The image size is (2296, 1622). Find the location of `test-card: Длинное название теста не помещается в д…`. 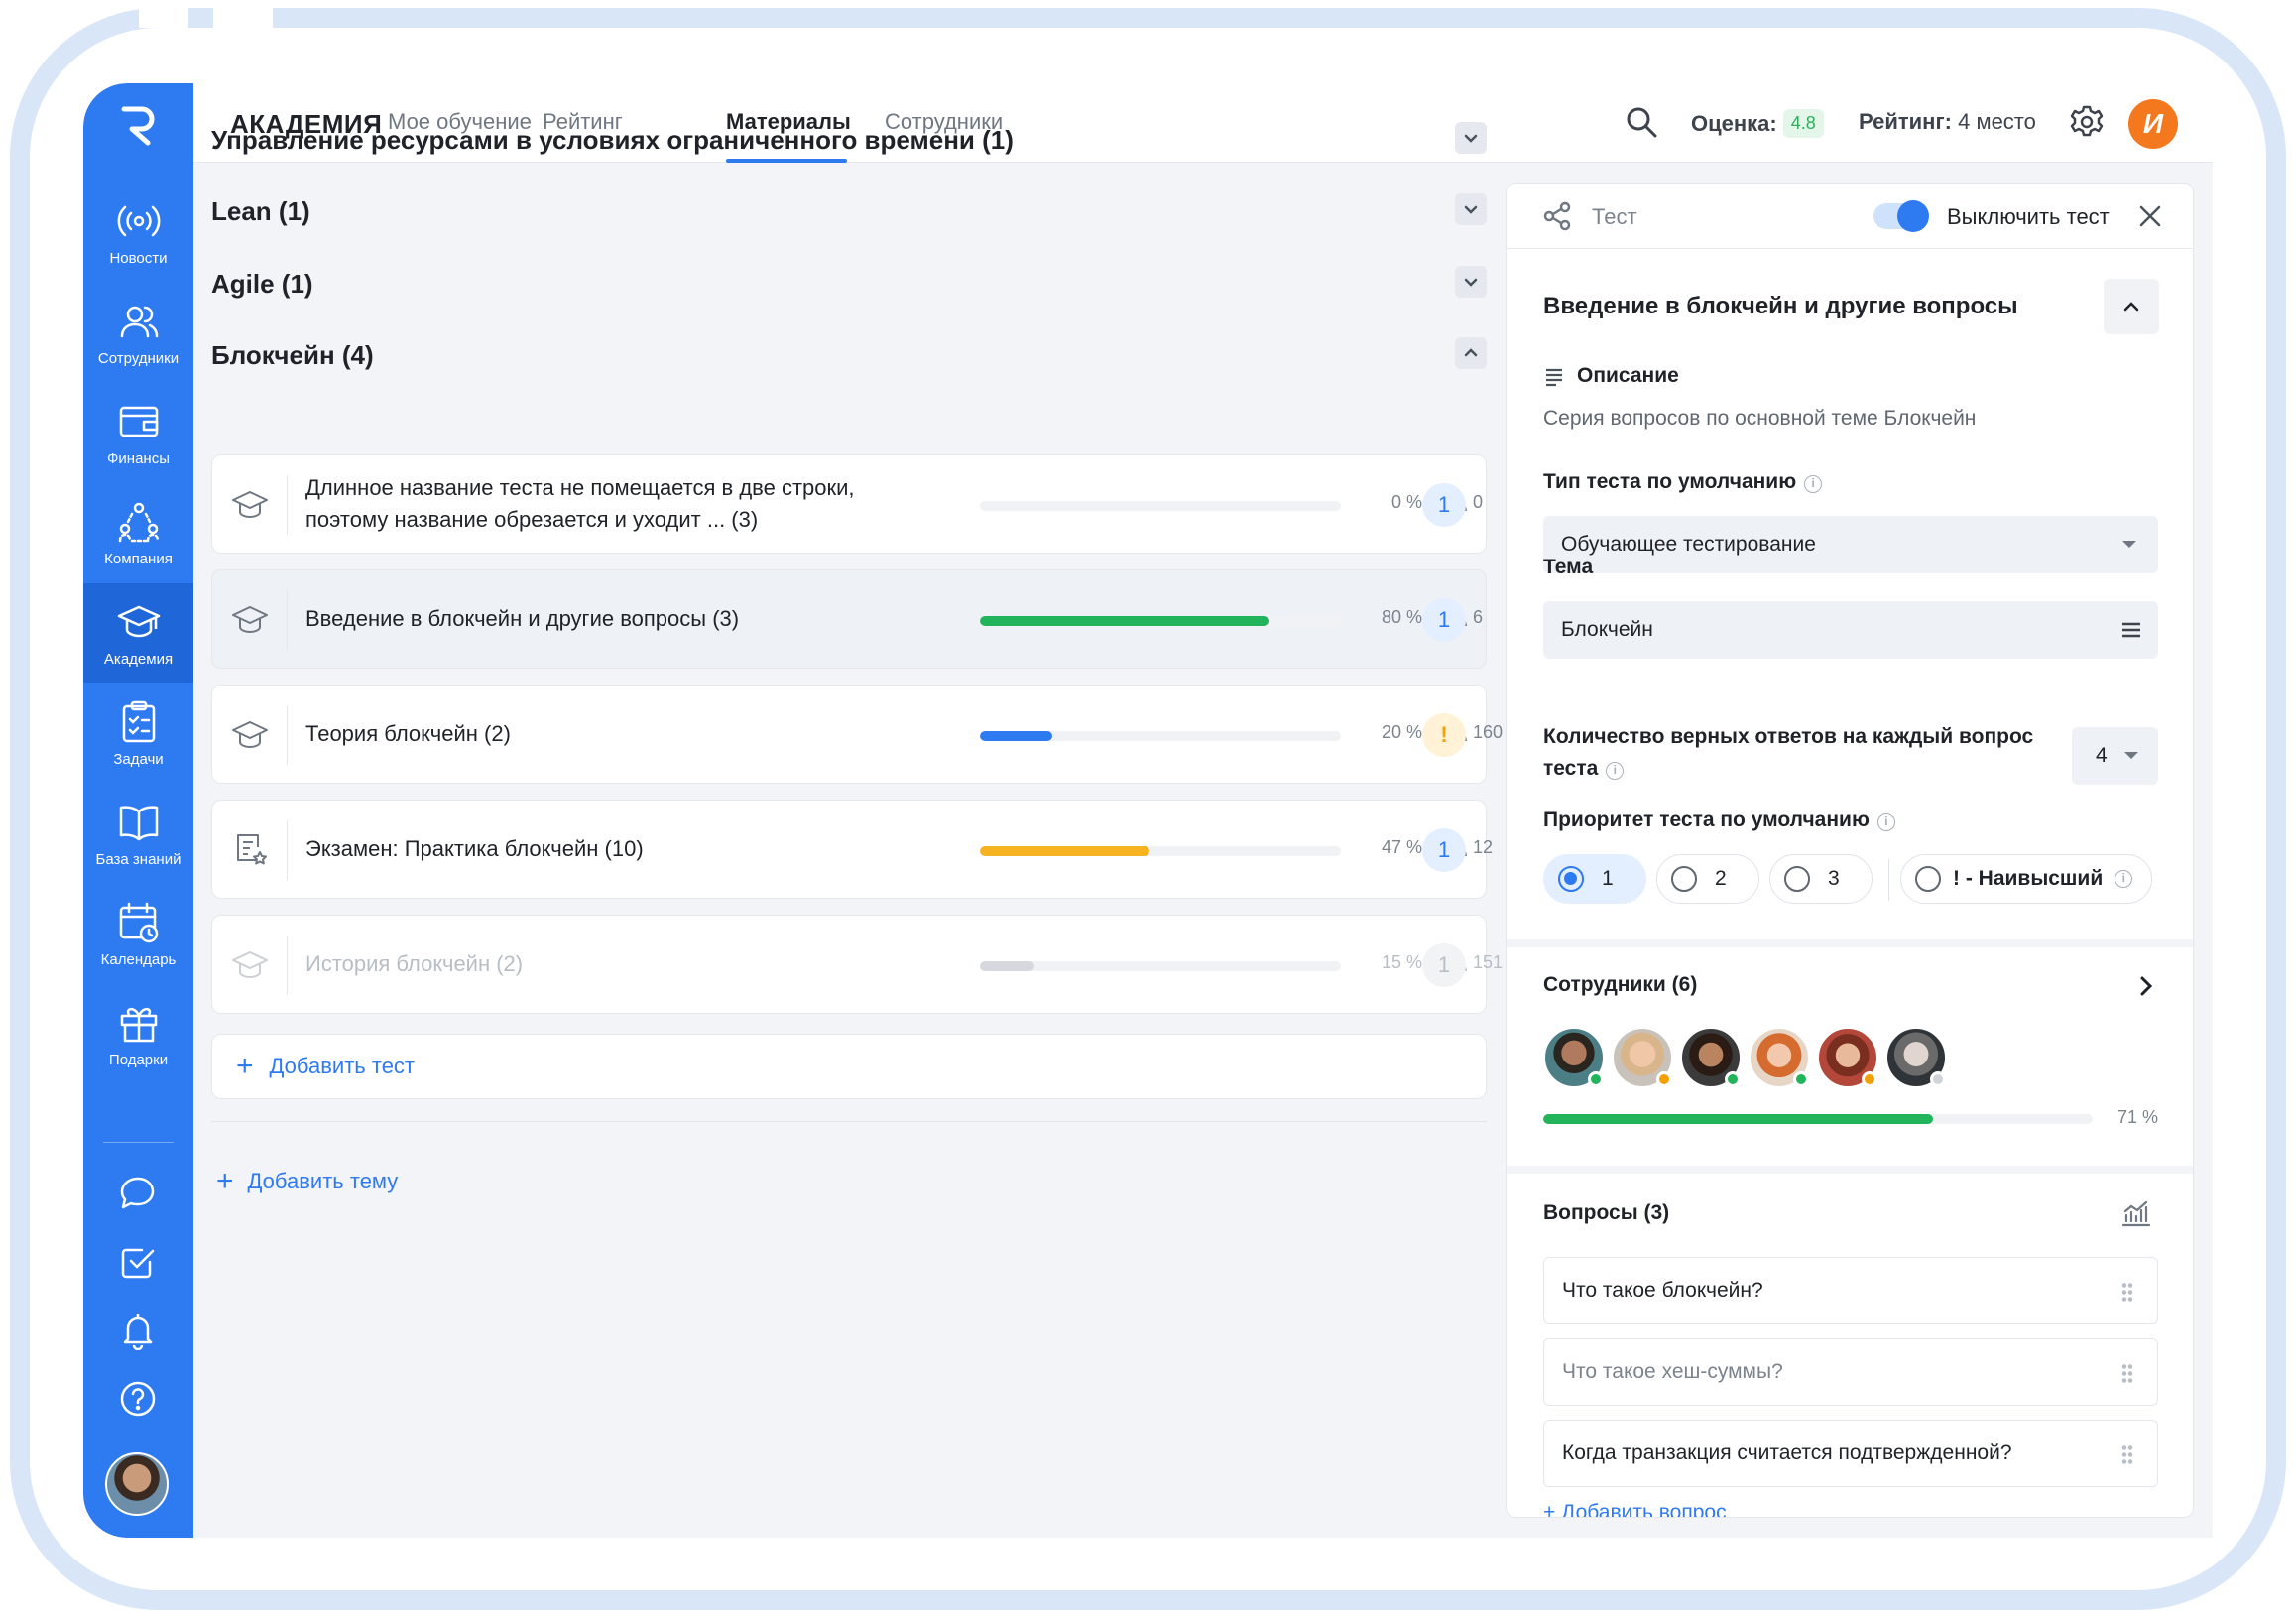

test-card: Длинное название теста не помещается в д… is located at coordinates (849, 504).